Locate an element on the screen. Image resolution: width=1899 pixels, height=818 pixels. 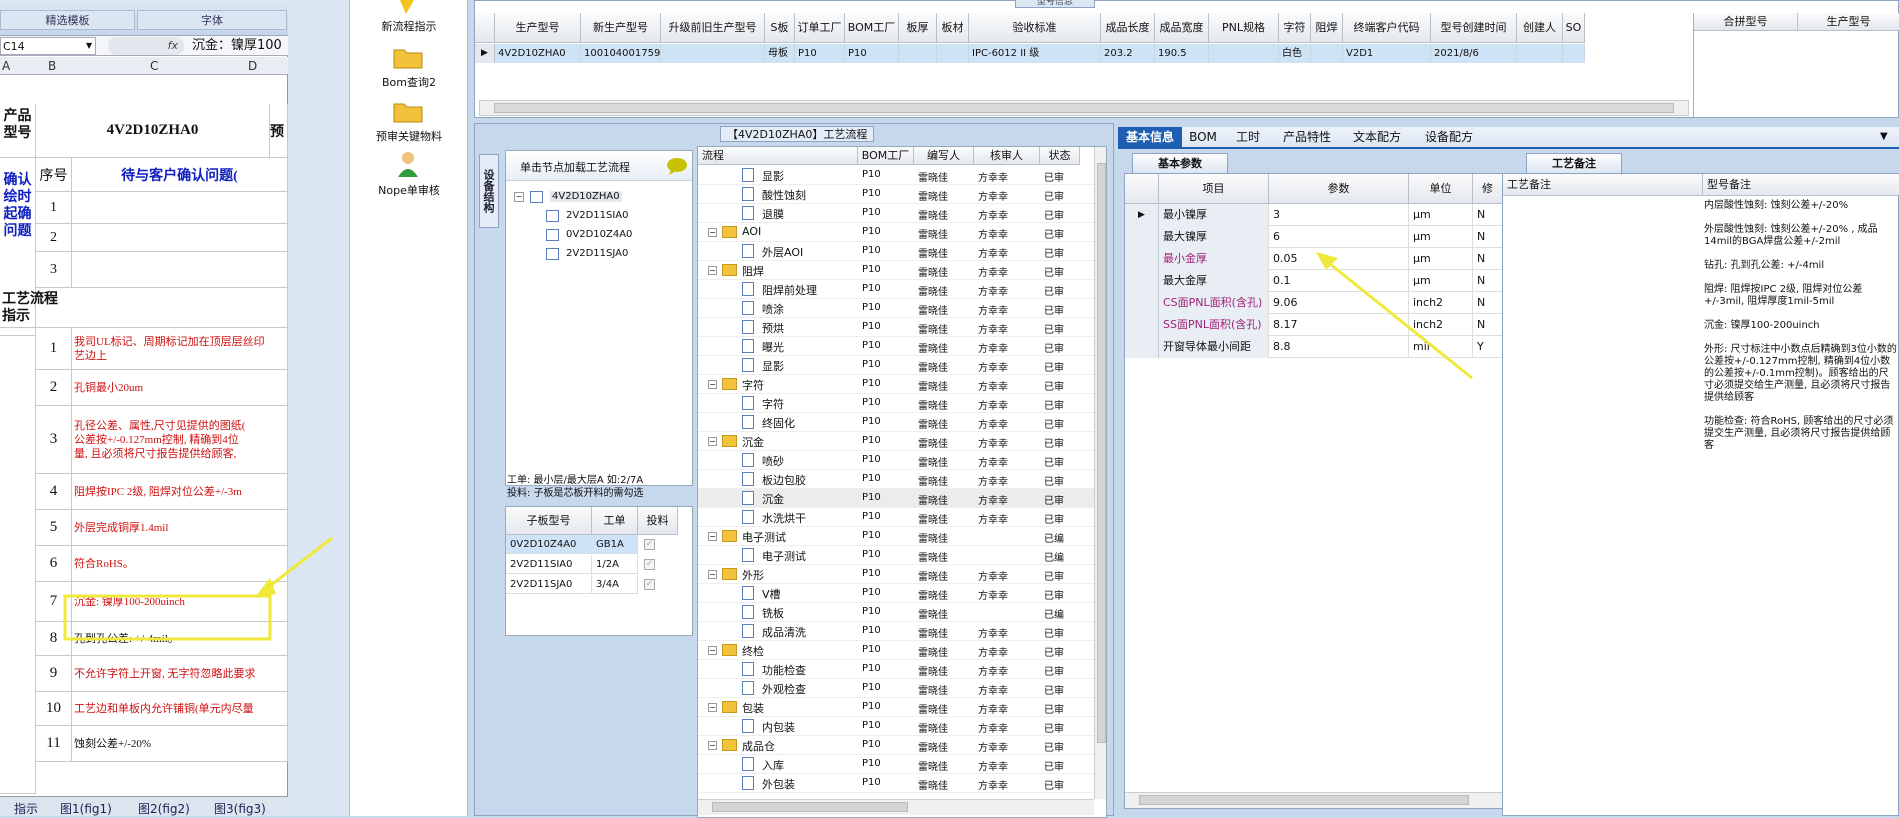
highlight-box is located at coordinates (167, 617).